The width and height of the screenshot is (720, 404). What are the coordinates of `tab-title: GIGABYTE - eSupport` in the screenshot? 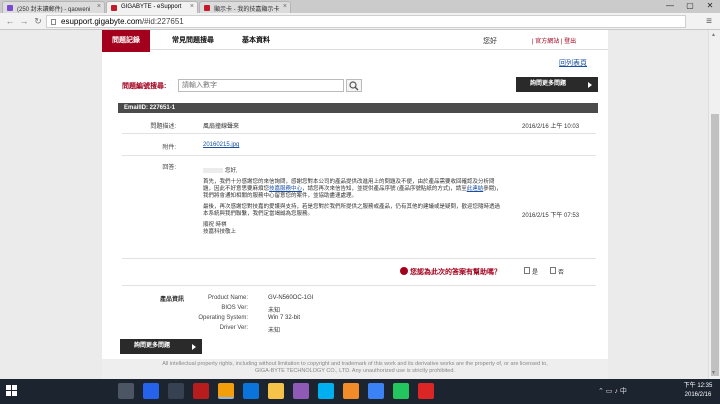 It's located at (151, 7).